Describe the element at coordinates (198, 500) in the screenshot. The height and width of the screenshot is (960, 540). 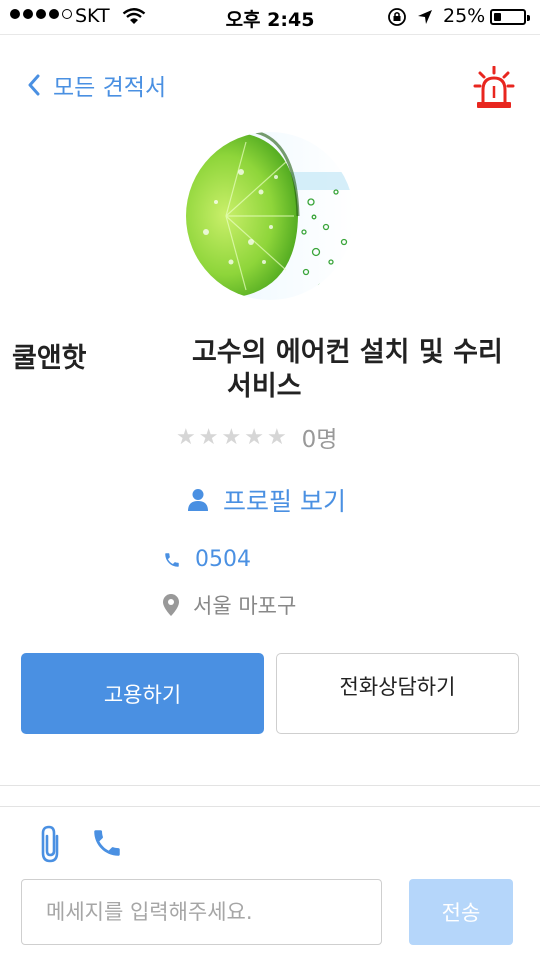
I see `person-icon` at that location.